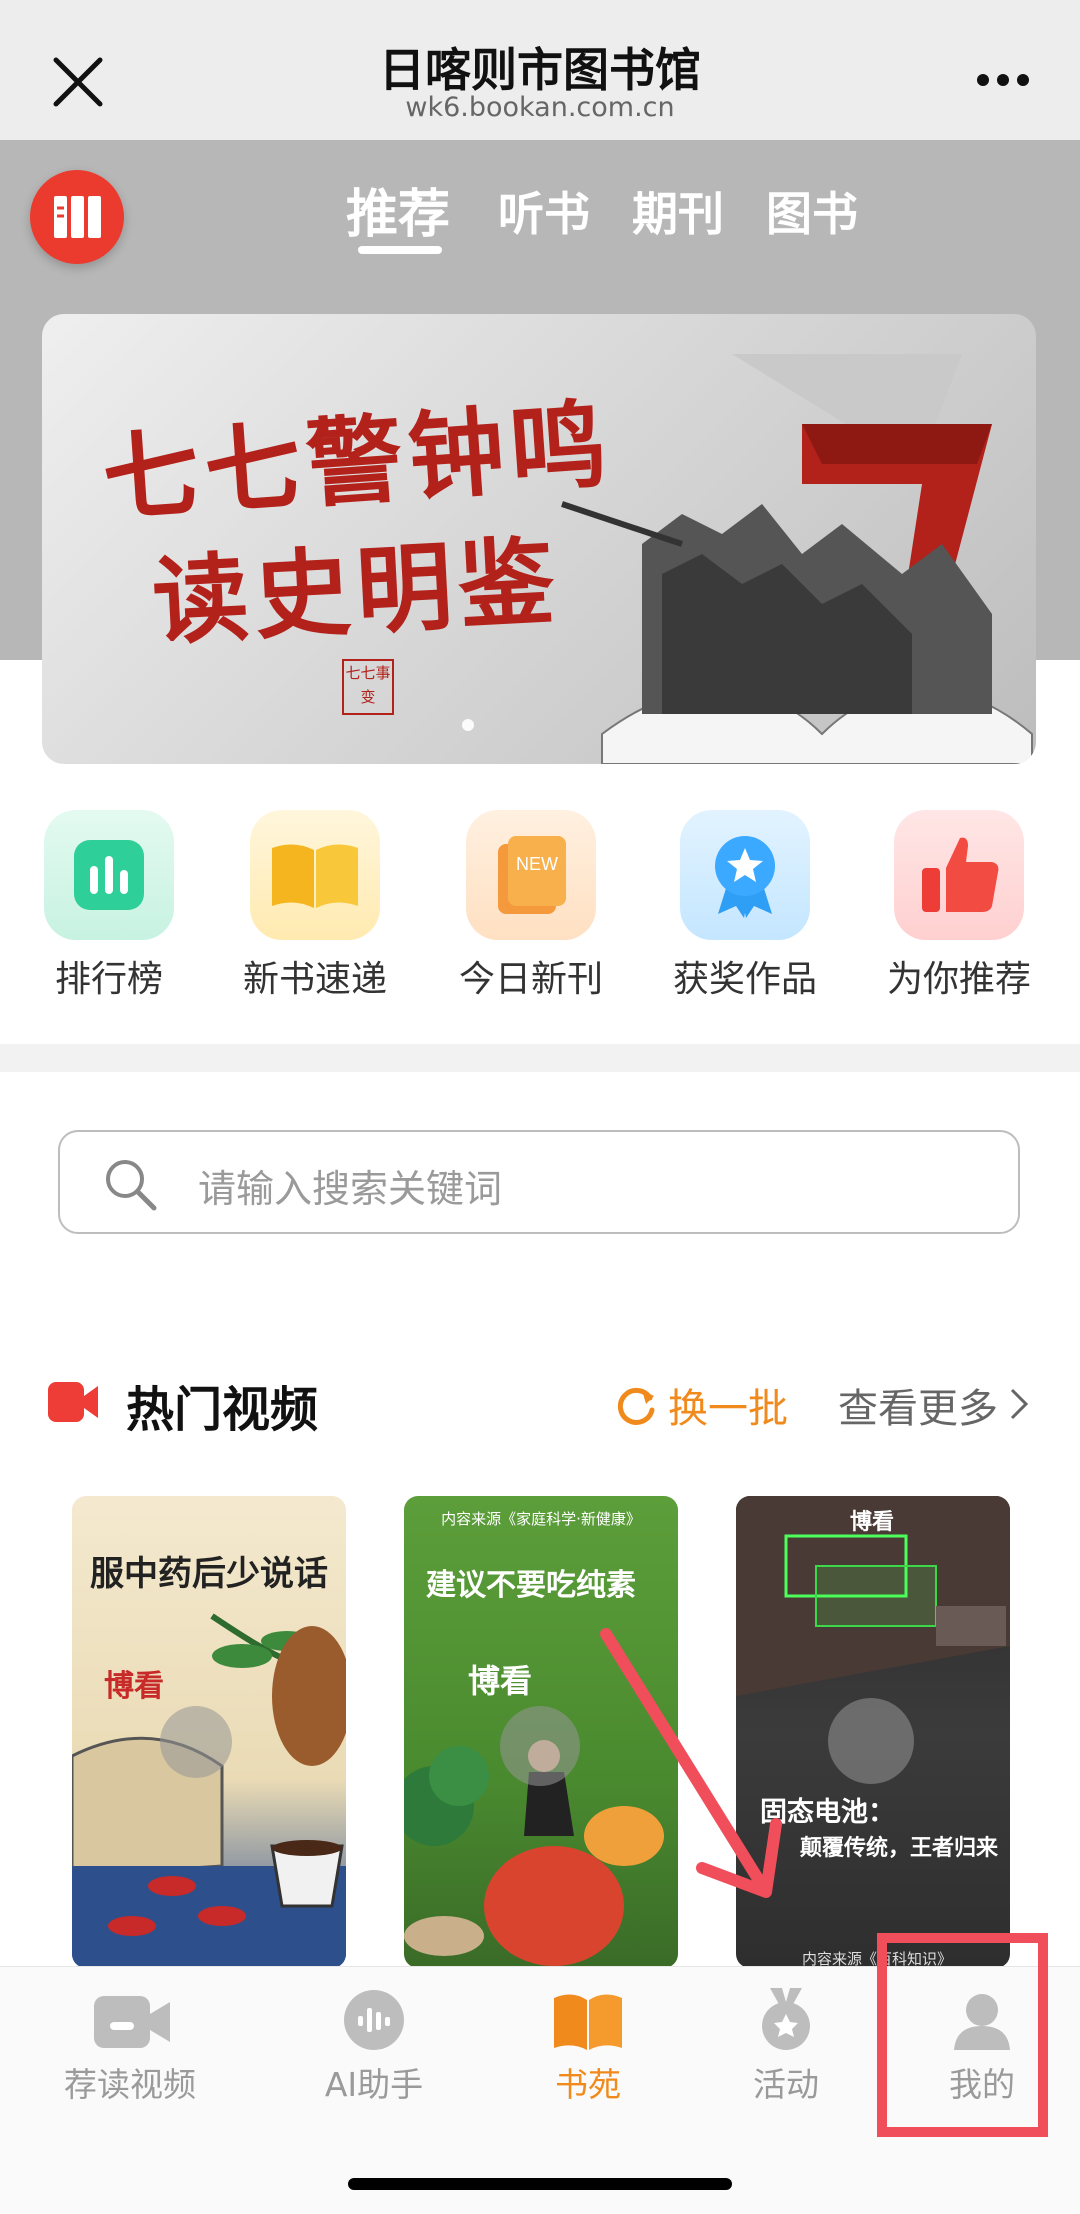 The width and height of the screenshot is (1080, 2214). What do you see at coordinates (374, 2082) in the screenshot?
I see `nav-item-ai-assistant: AI助手` at bounding box center [374, 2082].